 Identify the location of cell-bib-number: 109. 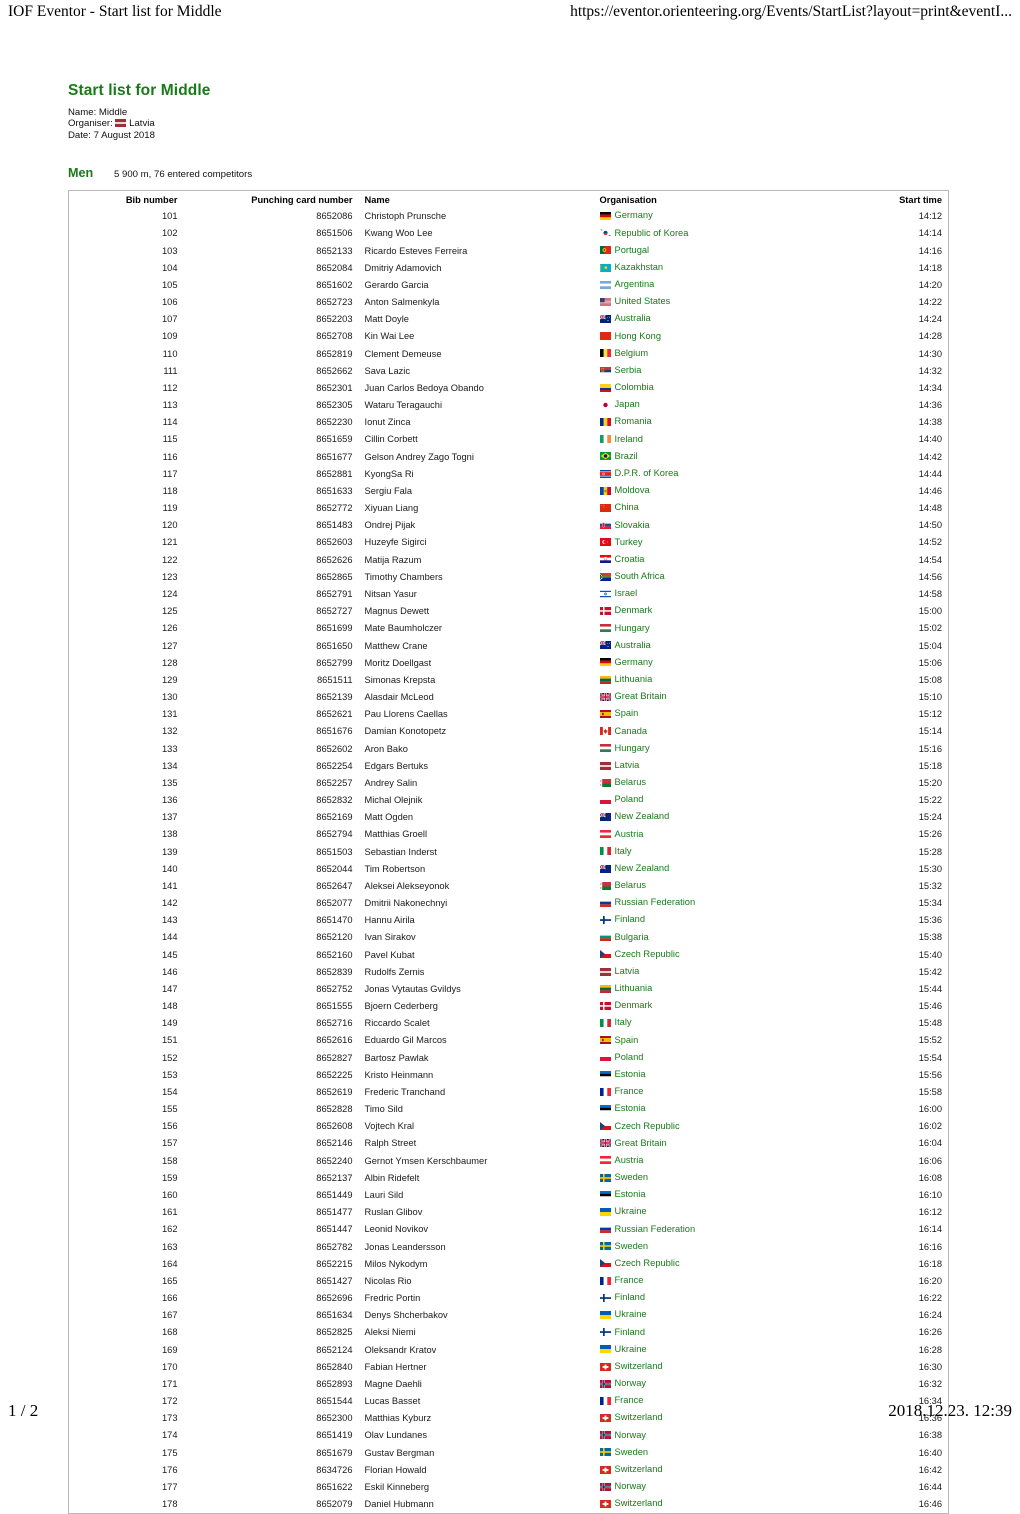
(169, 336).